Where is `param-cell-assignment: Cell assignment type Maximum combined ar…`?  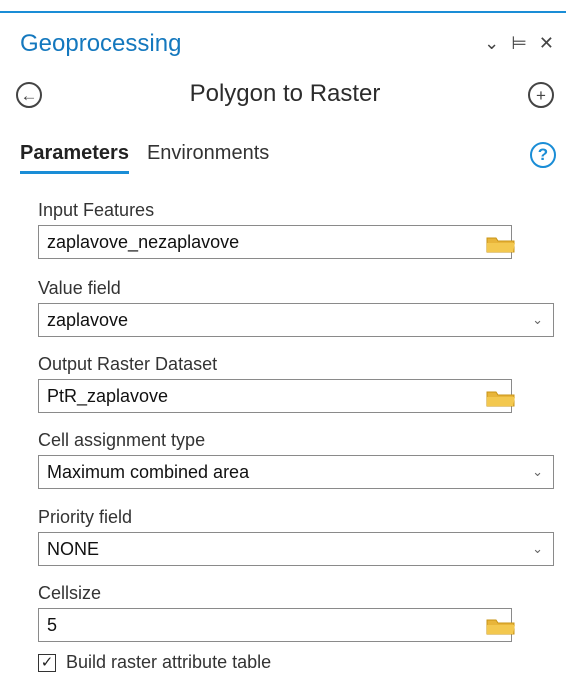
param-cell-assignment: Cell assignment type Maximum combined ar… is located at coordinates (296, 459).